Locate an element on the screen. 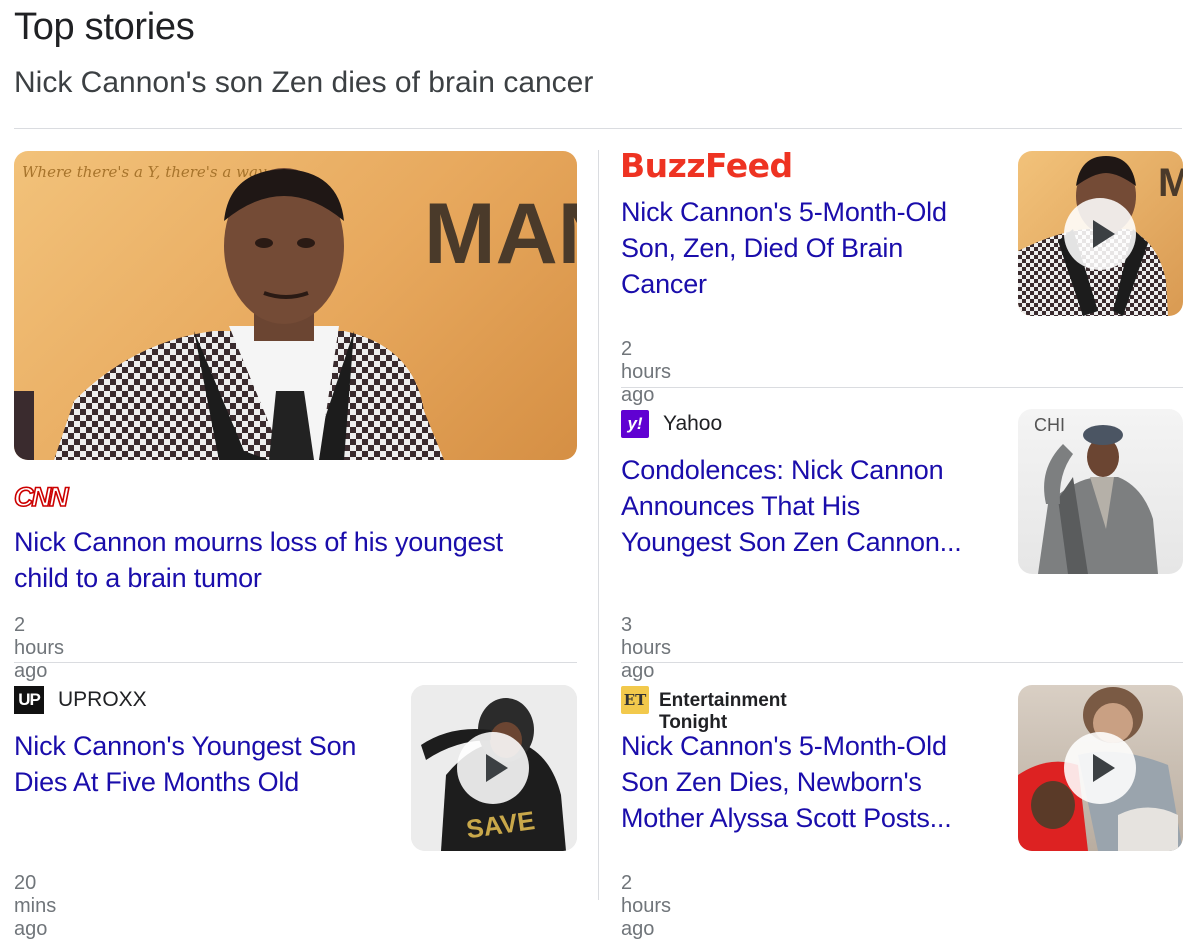 This screenshot has width=1200, height=941. uproxx-source-name: UPROXX is located at coordinates (102, 699).